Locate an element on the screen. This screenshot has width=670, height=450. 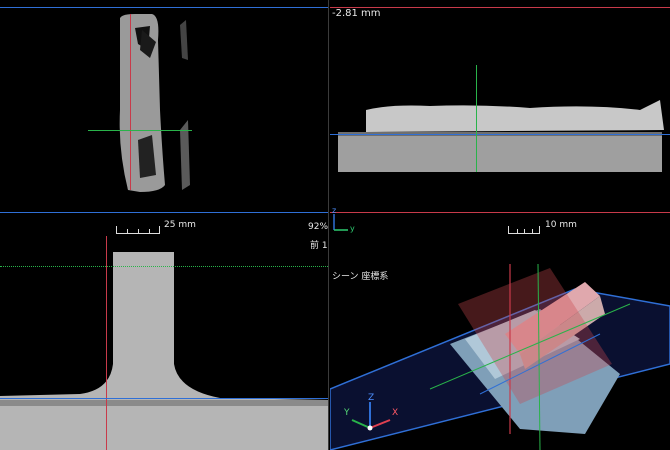
zoom-level: 92% is located at coordinates (318, 227).